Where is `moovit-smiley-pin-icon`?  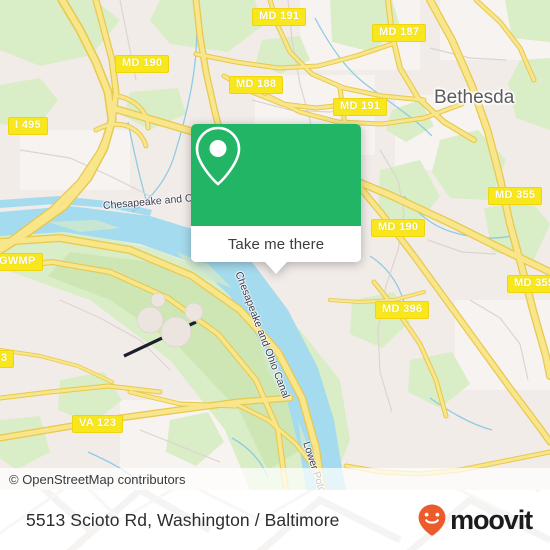 moovit-smiley-pin-icon is located at coordinates (432, 520).